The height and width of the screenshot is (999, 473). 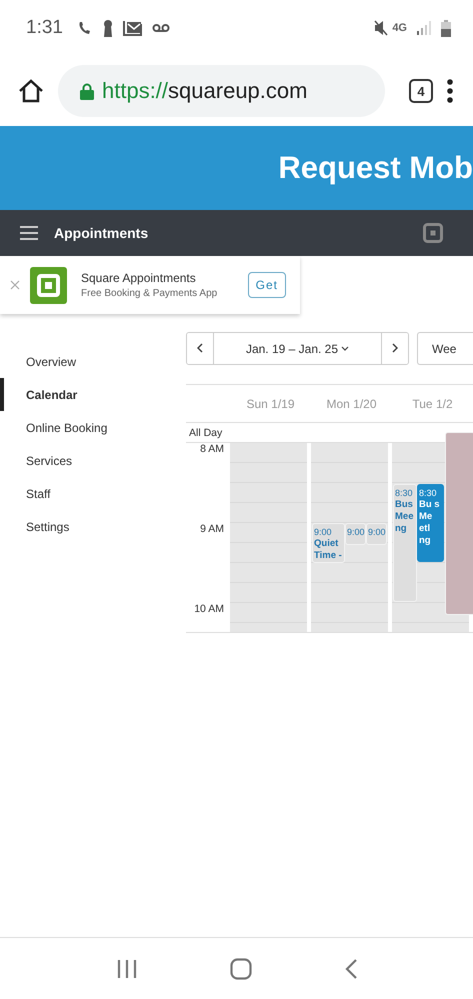 I want to click on sidebar-item: Services, so click(x=93, y=460).